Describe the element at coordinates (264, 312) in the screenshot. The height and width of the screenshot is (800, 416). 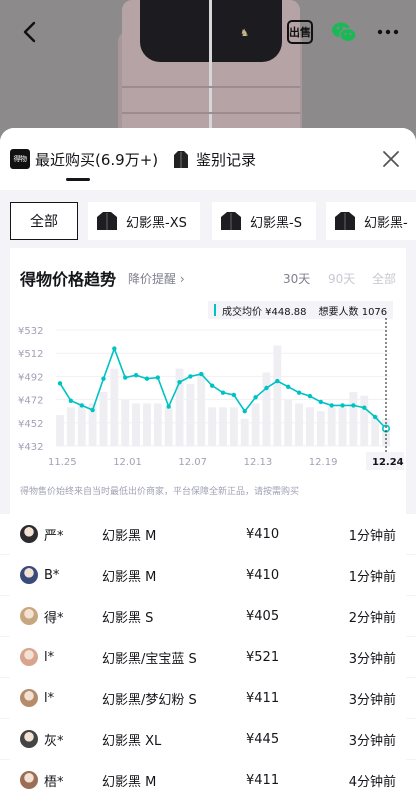
I see `legend-avg-price: 成交均价 ¥448.88` at that location.